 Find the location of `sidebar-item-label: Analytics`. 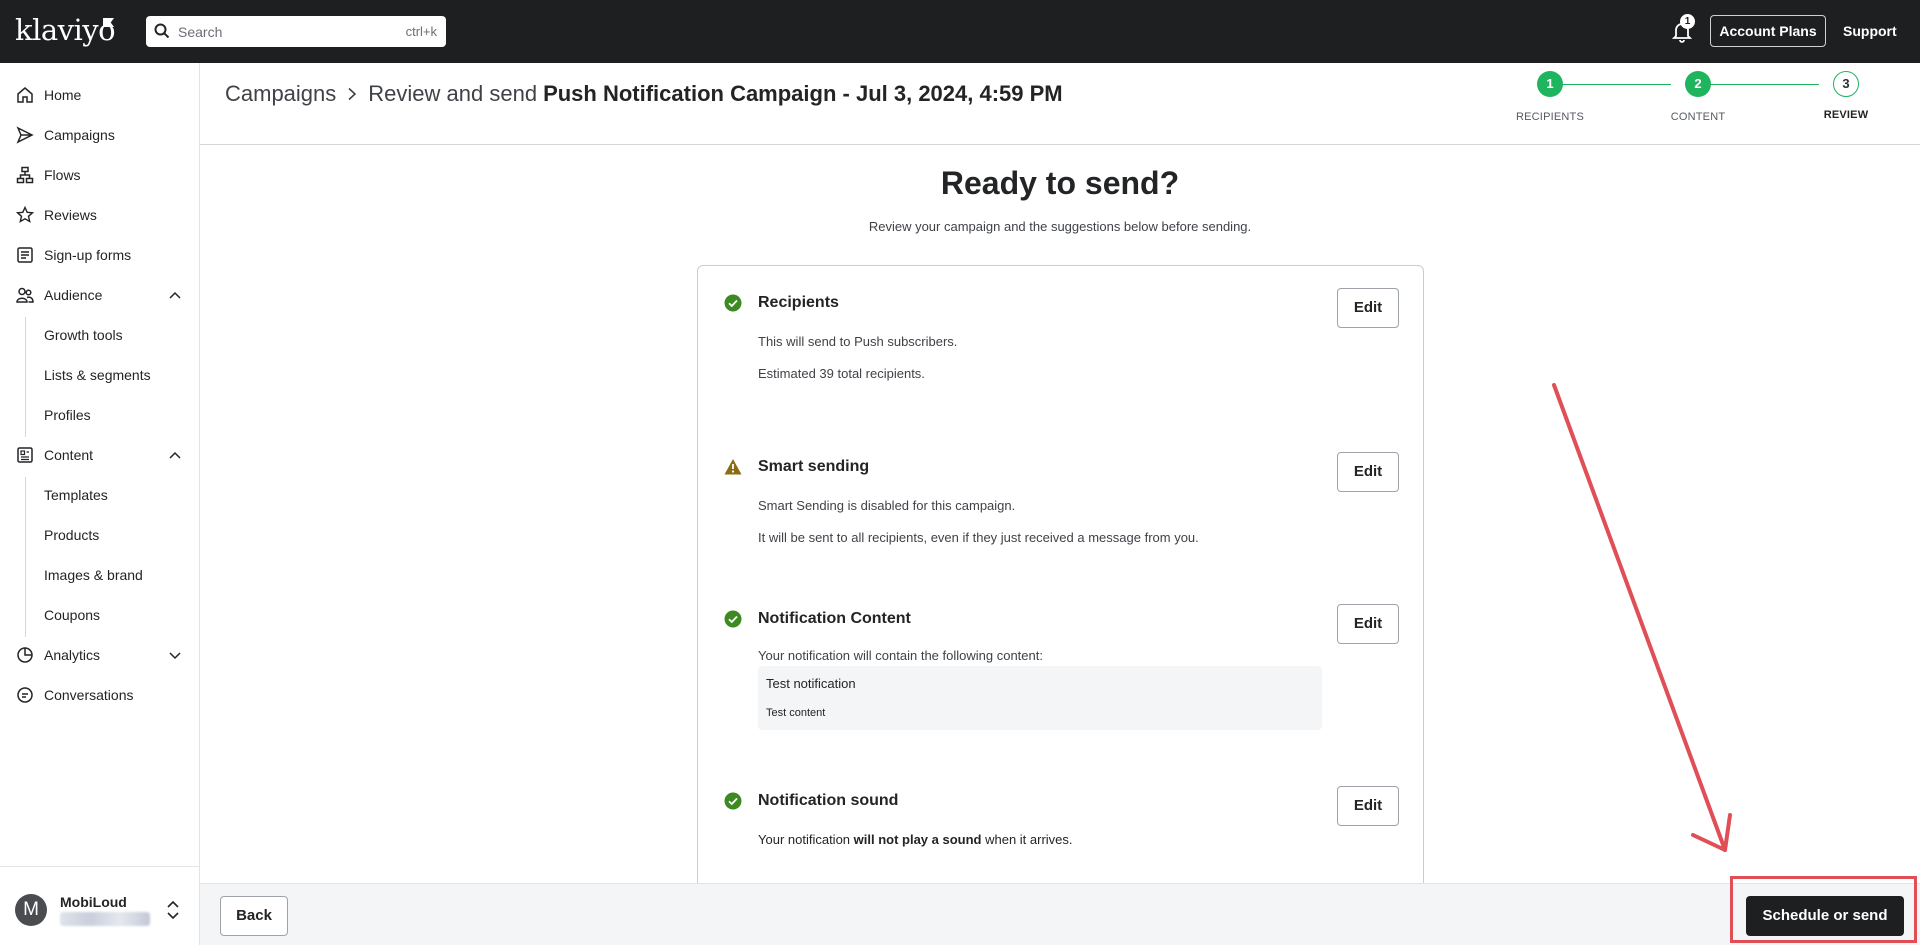

sidebar-item-label: Analytics is located at coordinates (72, 655).